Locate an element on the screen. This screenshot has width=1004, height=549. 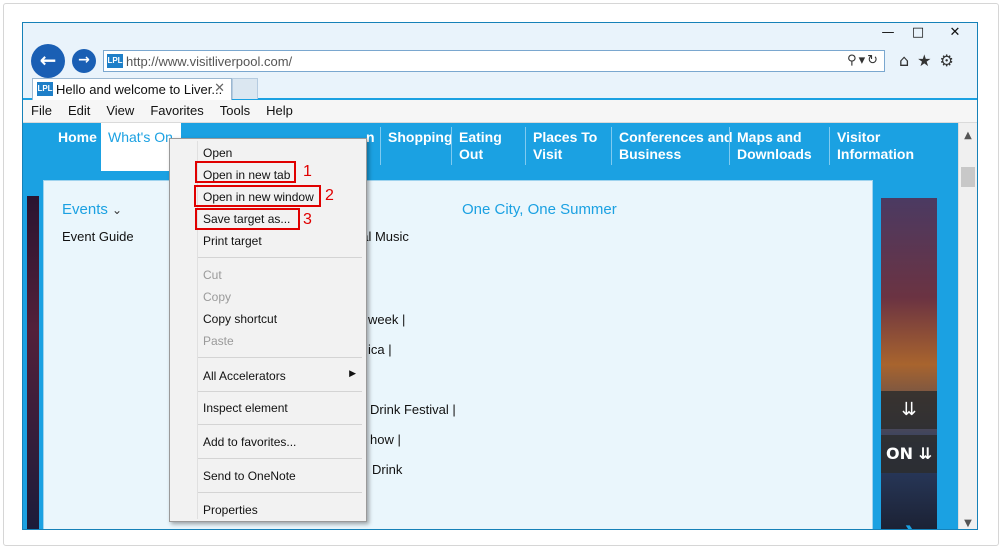
browser-tab: LPL Hello and welcome to Liver... ✕ is located at coordinates (132, 89).